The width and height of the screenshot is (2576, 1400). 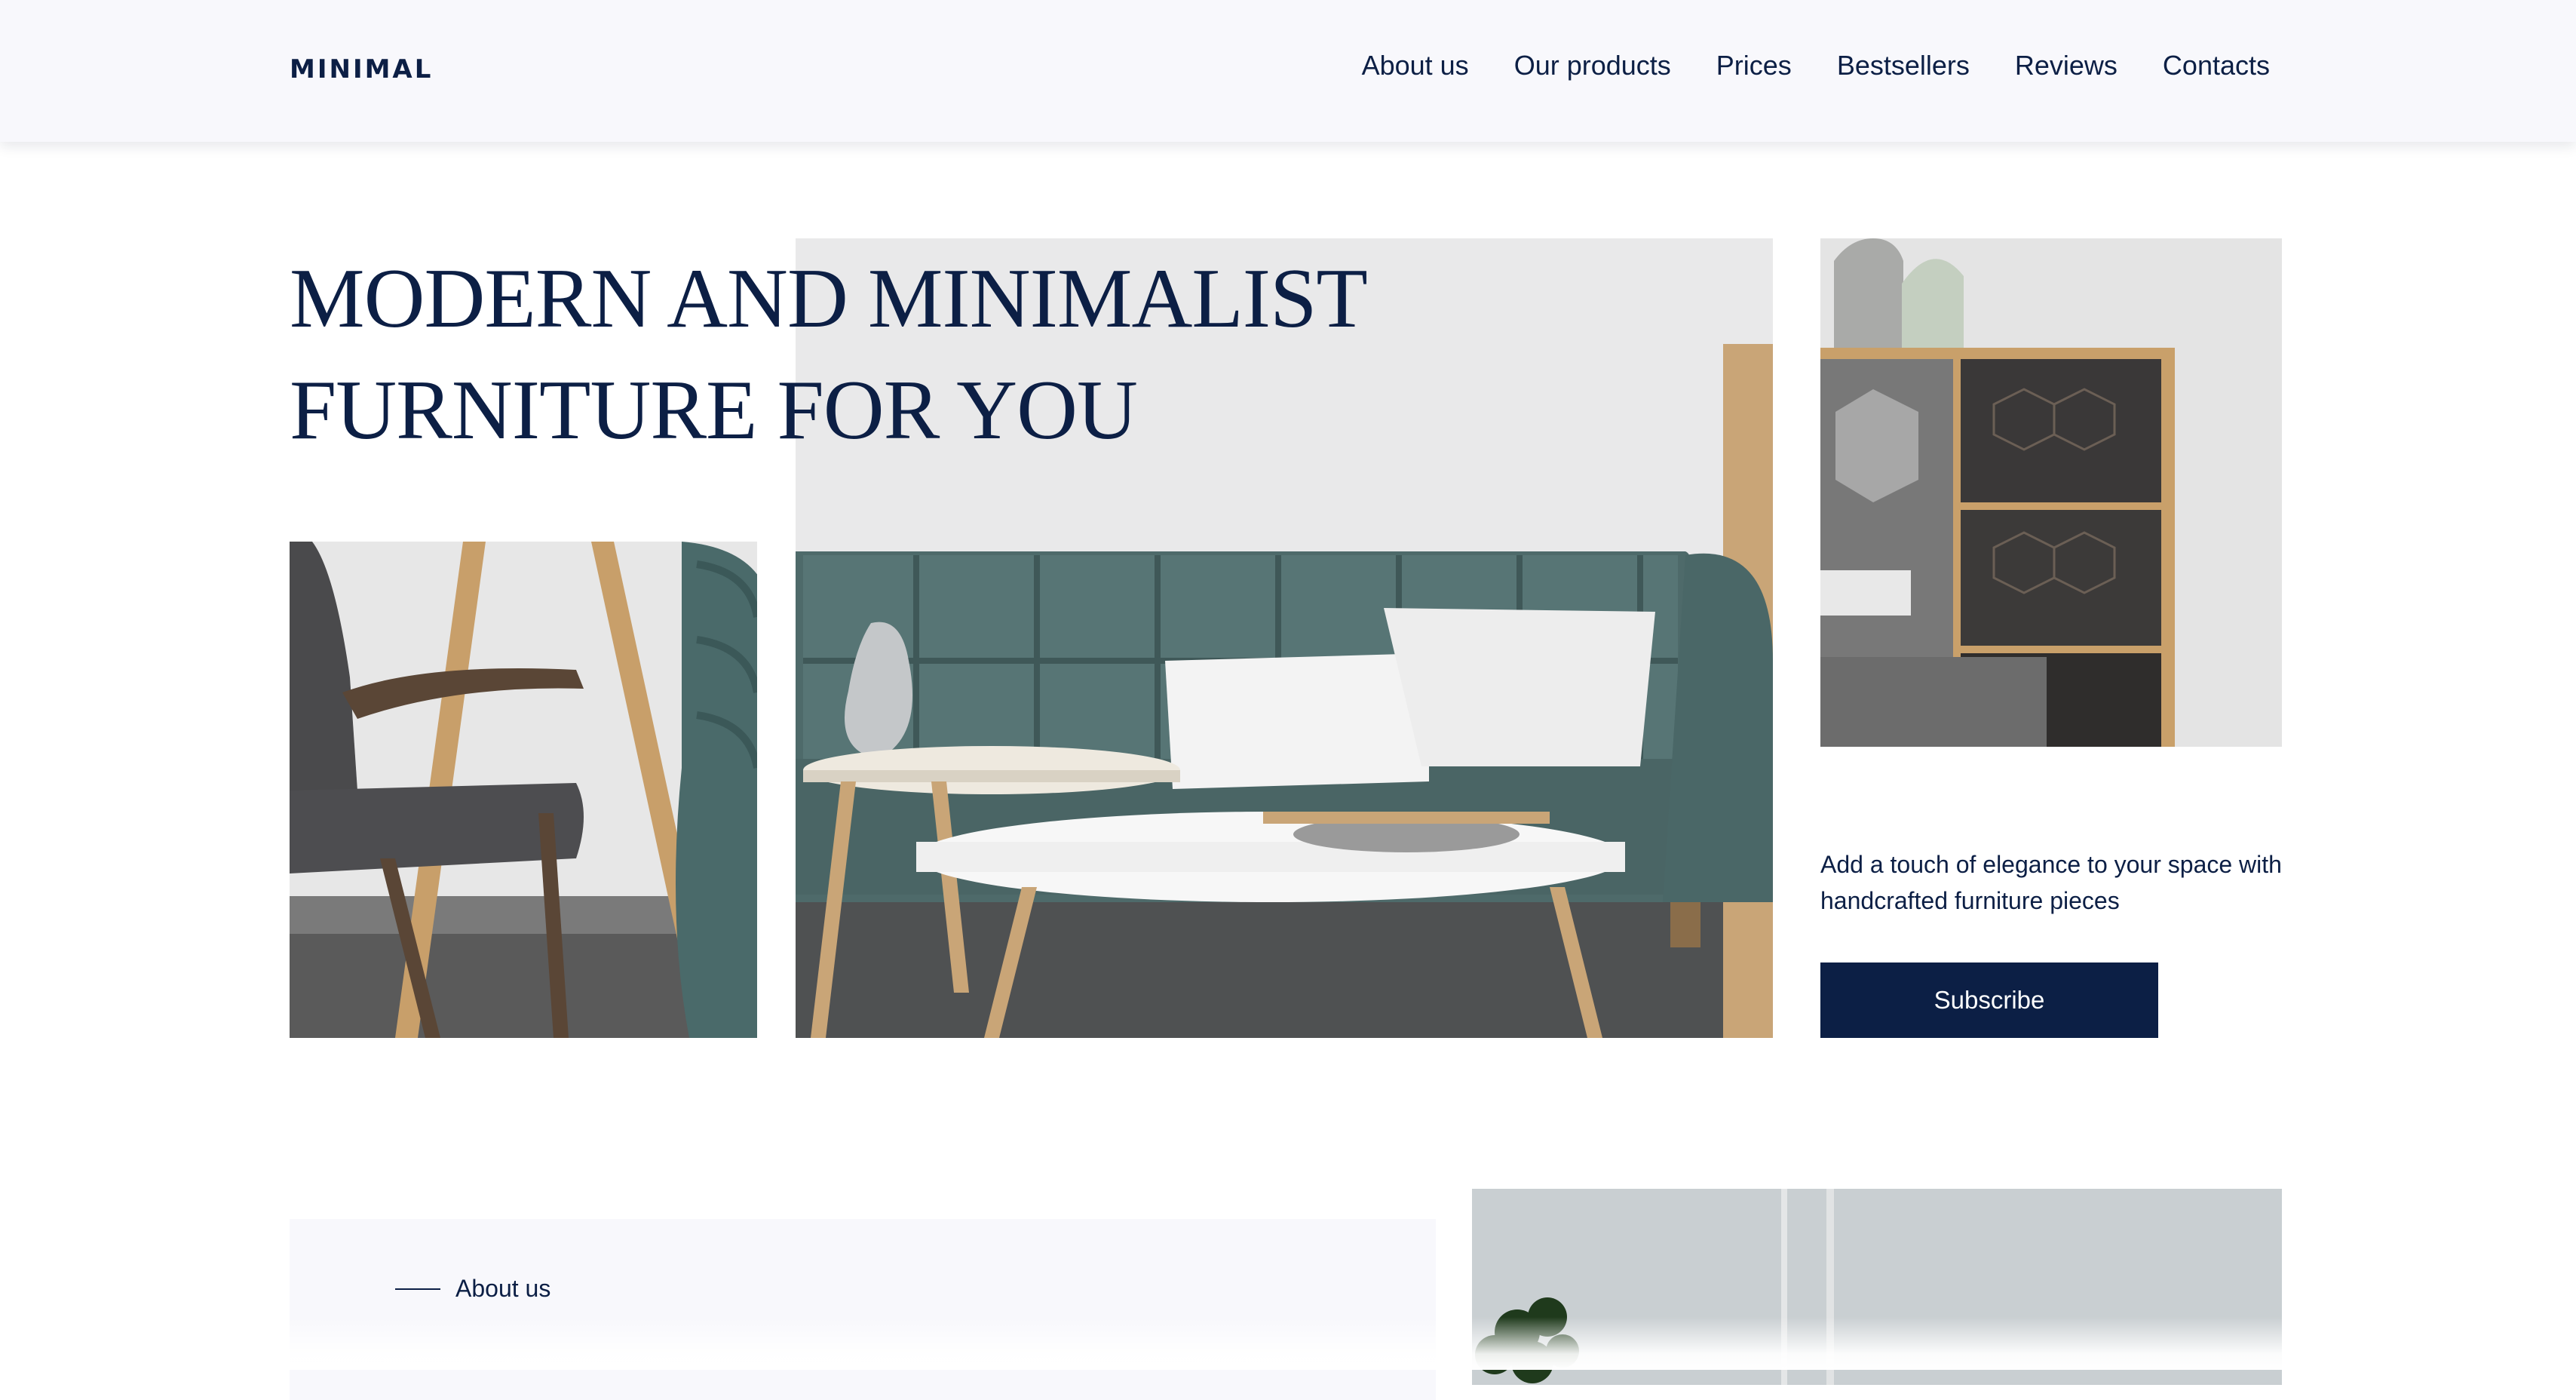 What do you see at coordinates (1288, 1343) in the screenshot?
I see `bottom-fade` at bounding box center [1288, 1343].